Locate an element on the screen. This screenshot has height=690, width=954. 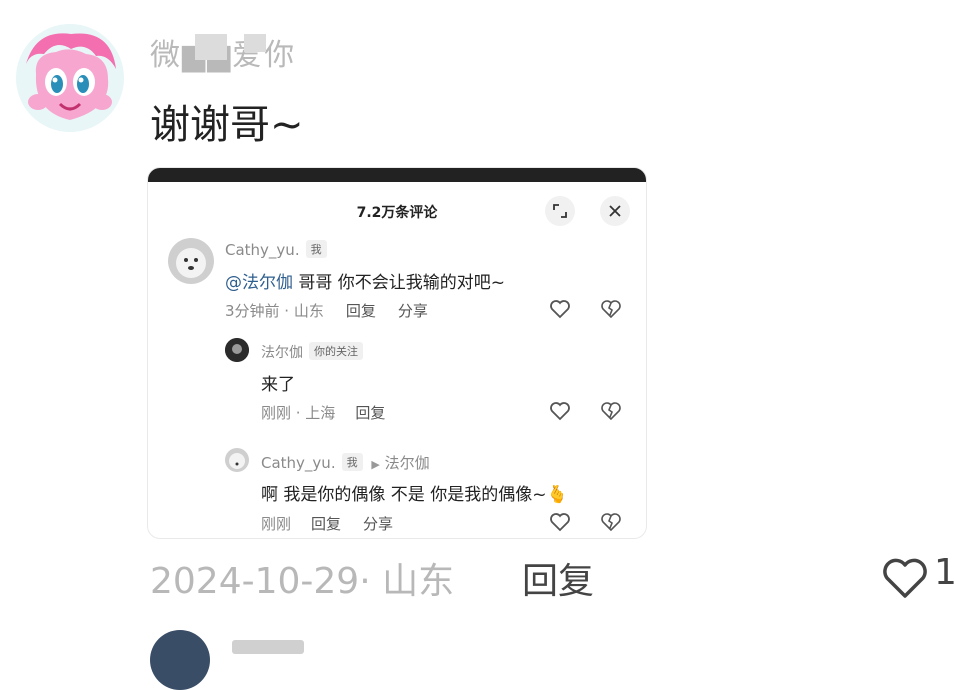
comment-meta: 刚刚 回复 分享 is located at coordinates (327, 523).